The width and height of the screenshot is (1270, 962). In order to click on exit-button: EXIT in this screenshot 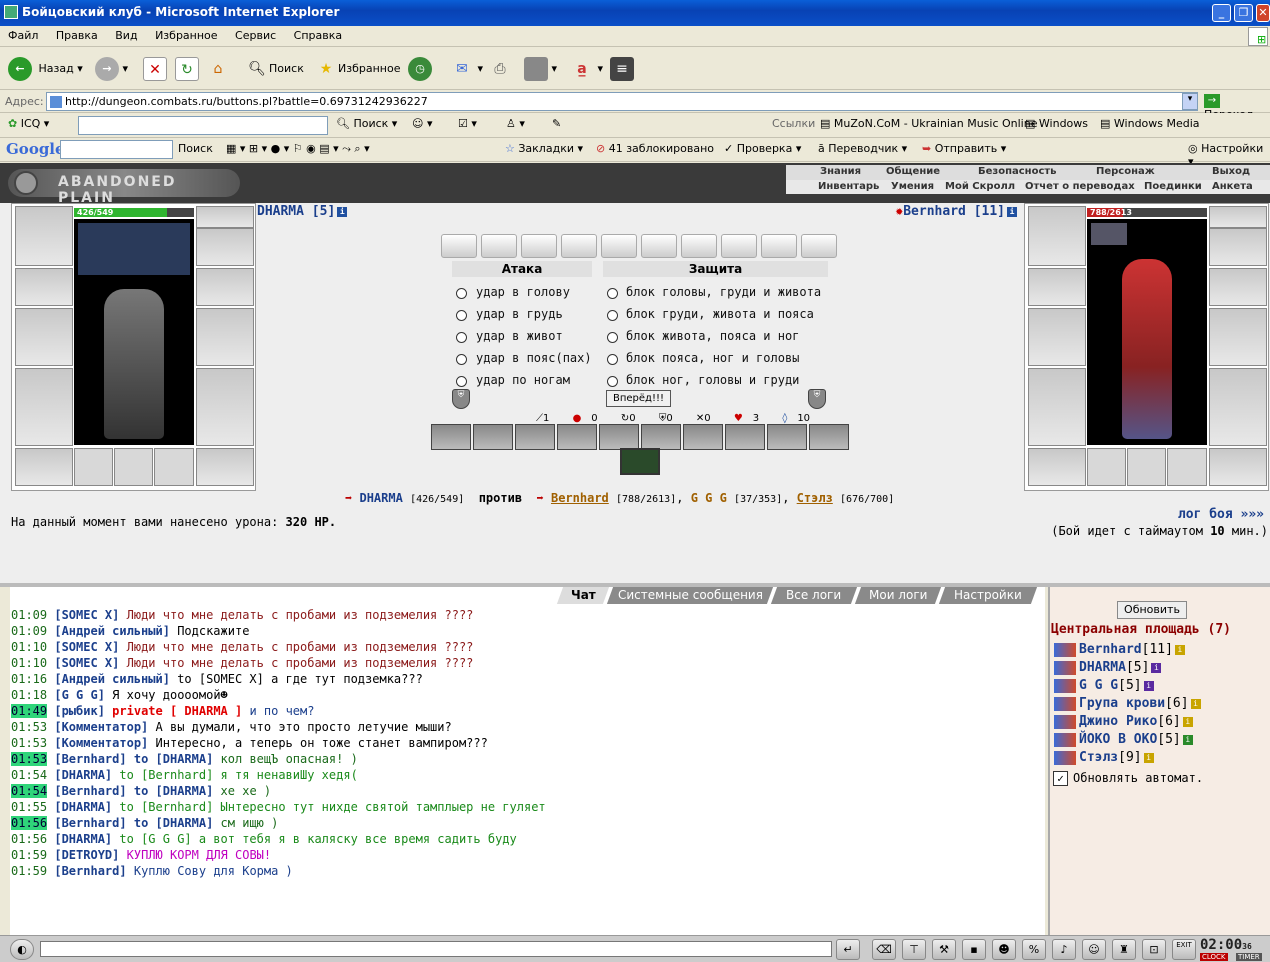, I will do `click(1184, 949)`.